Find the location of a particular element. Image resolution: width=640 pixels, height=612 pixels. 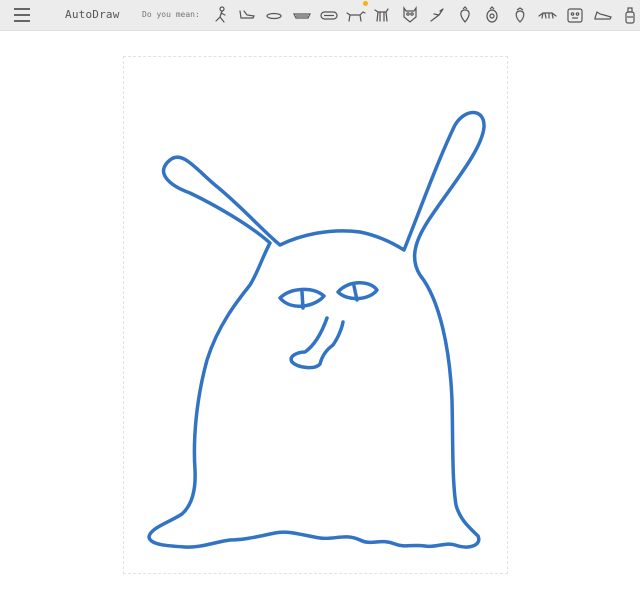

suggestion-rabbit-icon is located at coordinates (548, 15).